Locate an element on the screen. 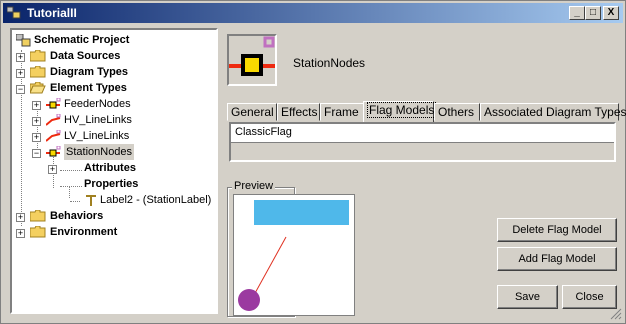 The height and width of the screenshot is (324, 626). window-title: TutorialII is located at coordinates (52, 13).